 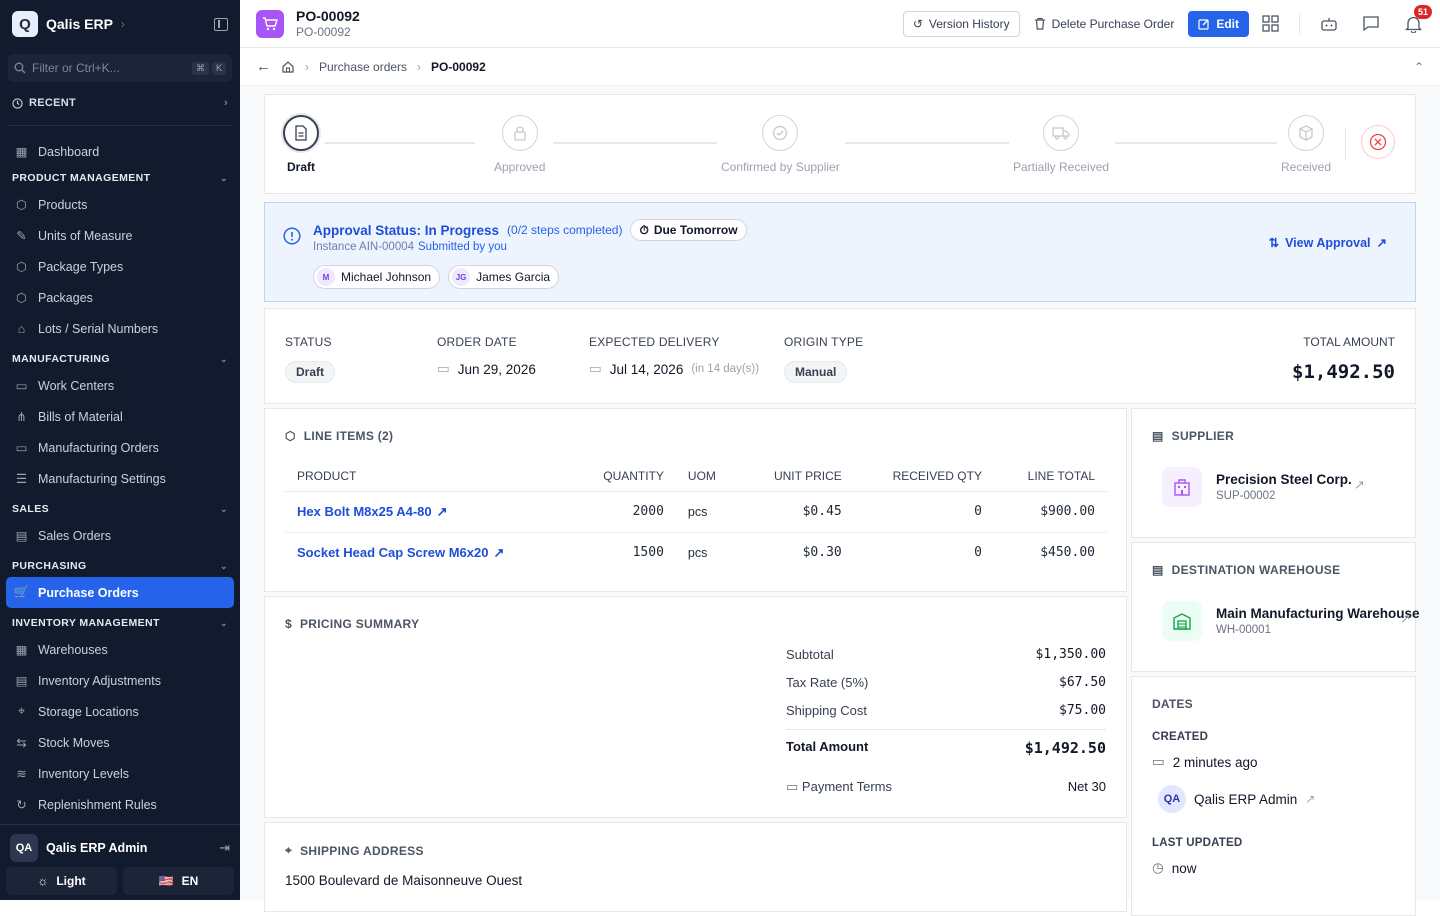 I want to click on avatar: QA, so click(x=24, y=848).